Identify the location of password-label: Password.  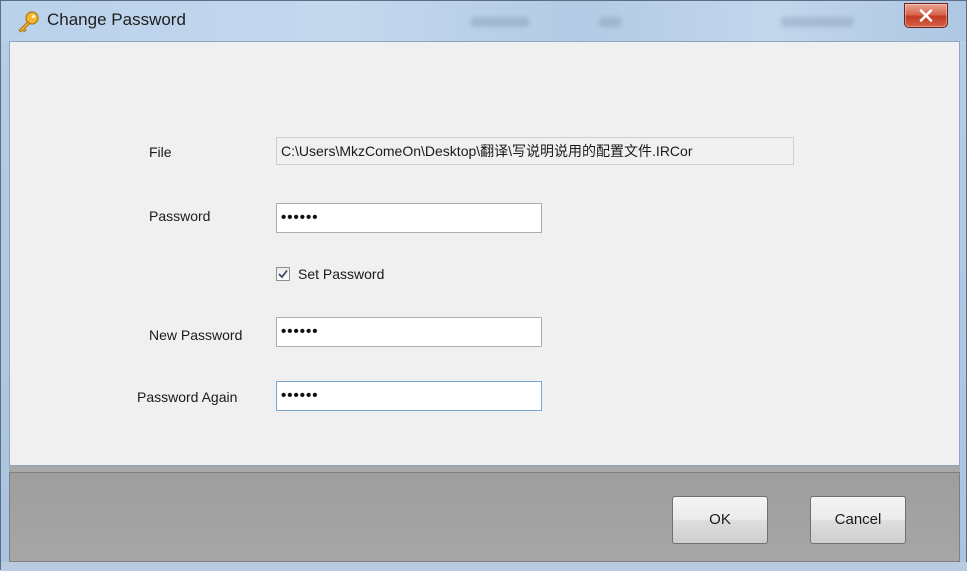
(180, 216).